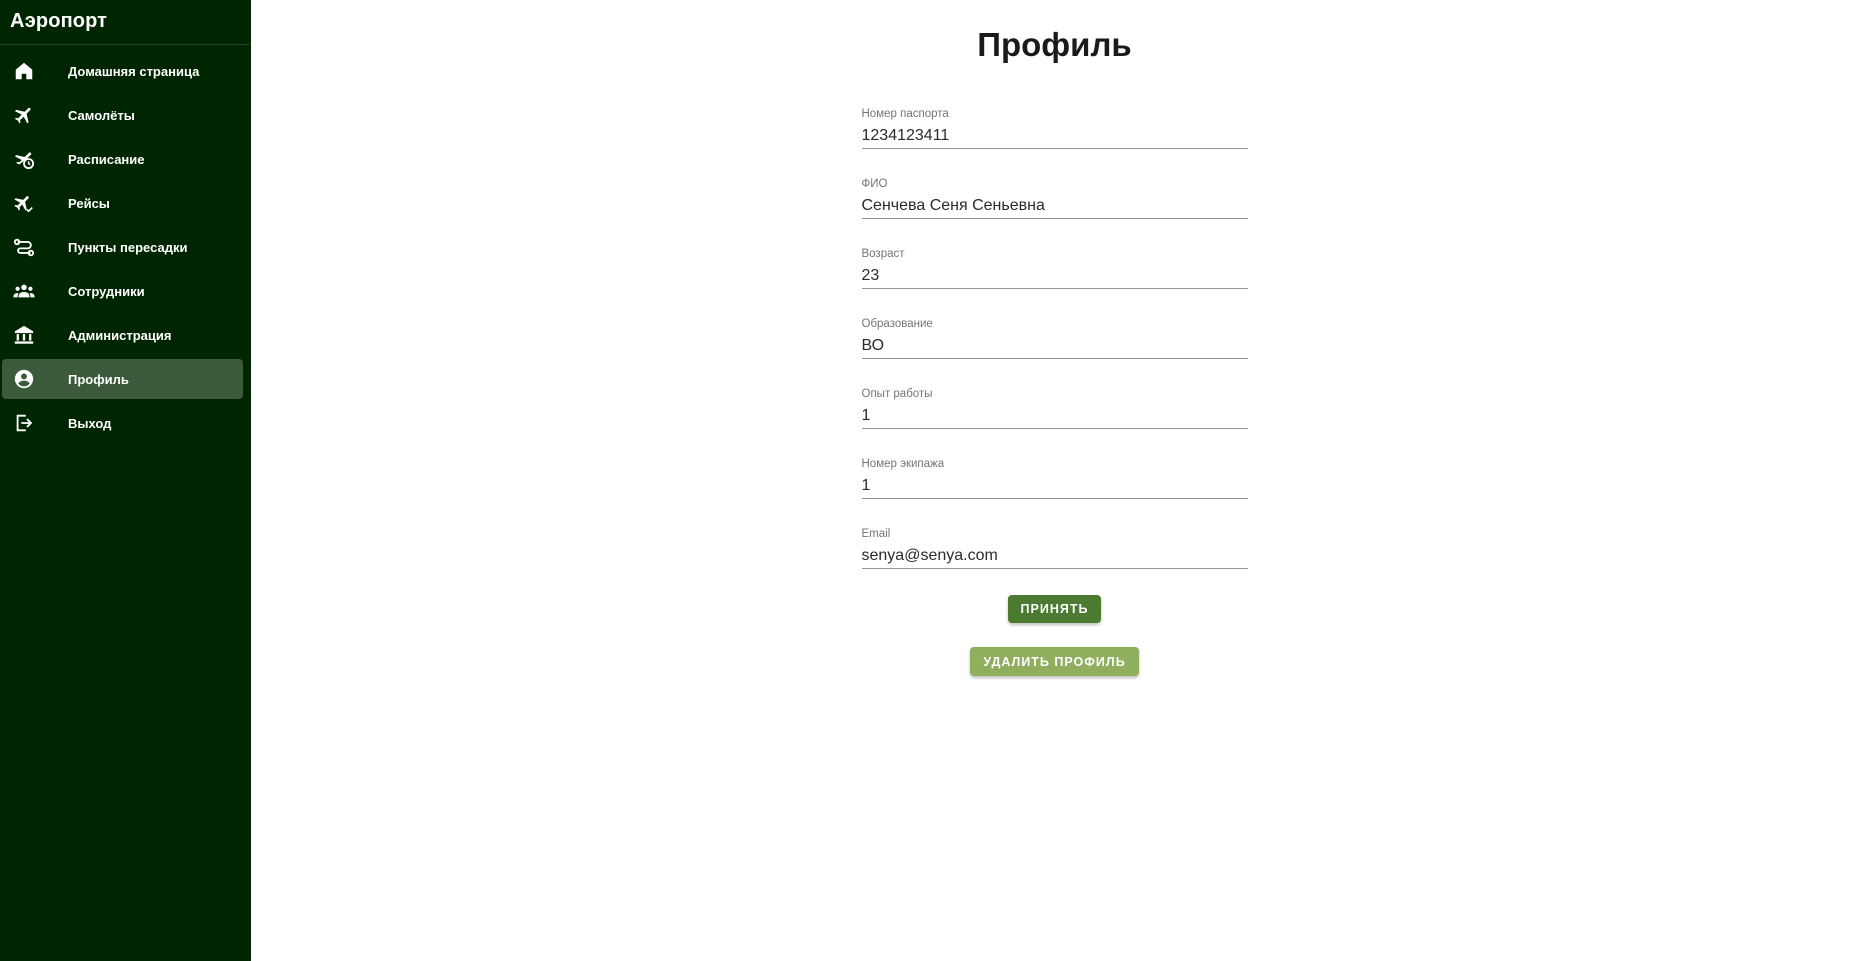 The height and width of the screenshot is (961, 1858). Describe the element at coordinates (128, 247) in the screenshot. I see `sidebar-item-label: Пункты пересадки` at that location.